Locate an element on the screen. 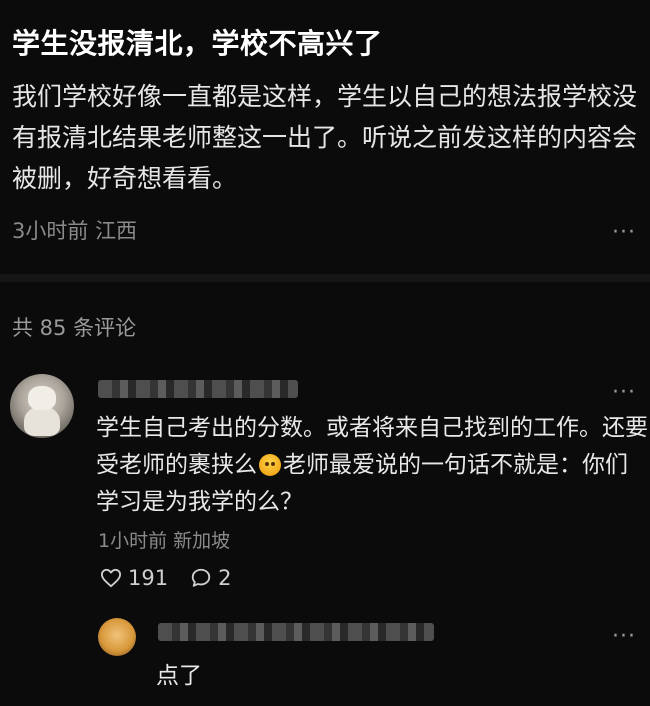 Image resolution: width=650 pixels, height=706 pixels. like-button: 191 is located at coordinates (134, 578).